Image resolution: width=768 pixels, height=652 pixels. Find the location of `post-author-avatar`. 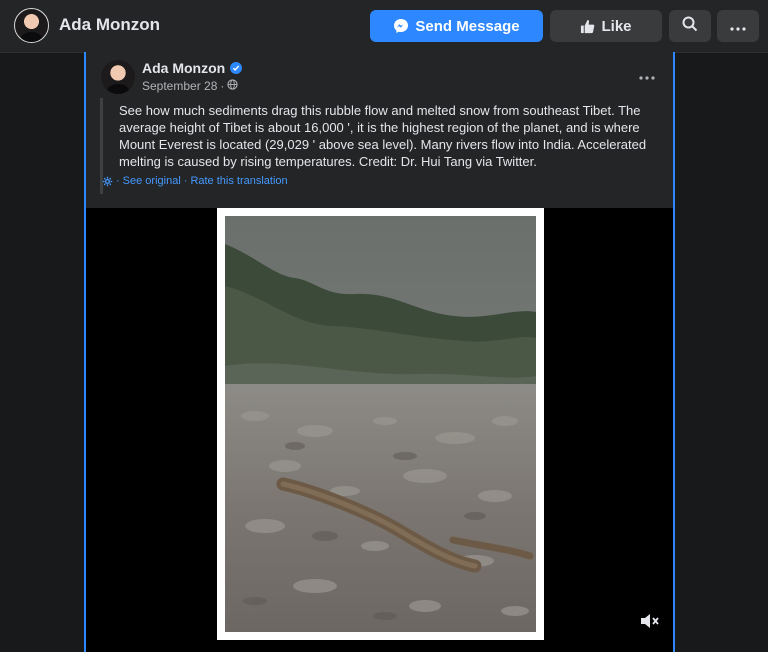

post-author-avatar is located at coordinates (118, 77).